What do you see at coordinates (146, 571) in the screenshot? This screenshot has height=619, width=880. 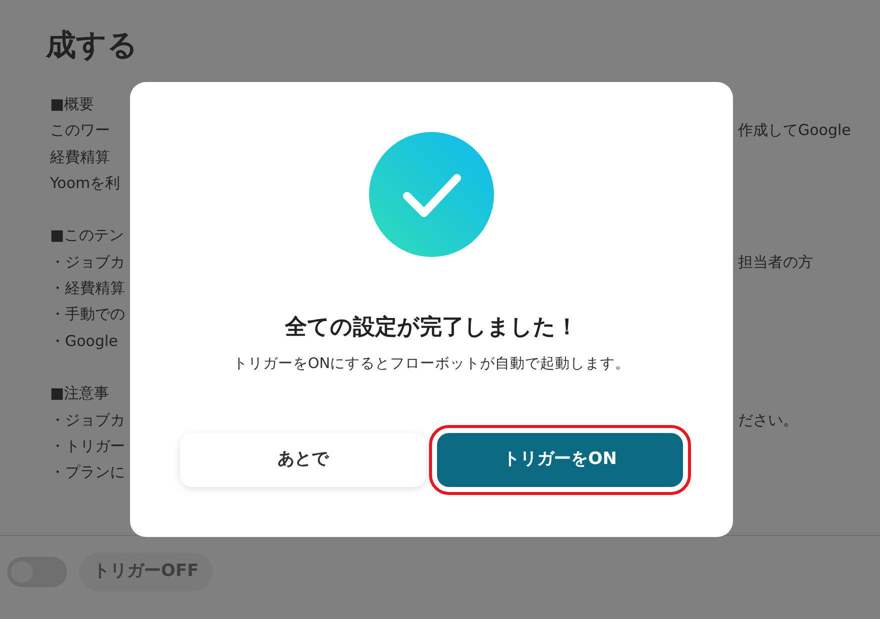 I see `trigger-status-label: トリガーOFF` at bounding box center [146, 571].